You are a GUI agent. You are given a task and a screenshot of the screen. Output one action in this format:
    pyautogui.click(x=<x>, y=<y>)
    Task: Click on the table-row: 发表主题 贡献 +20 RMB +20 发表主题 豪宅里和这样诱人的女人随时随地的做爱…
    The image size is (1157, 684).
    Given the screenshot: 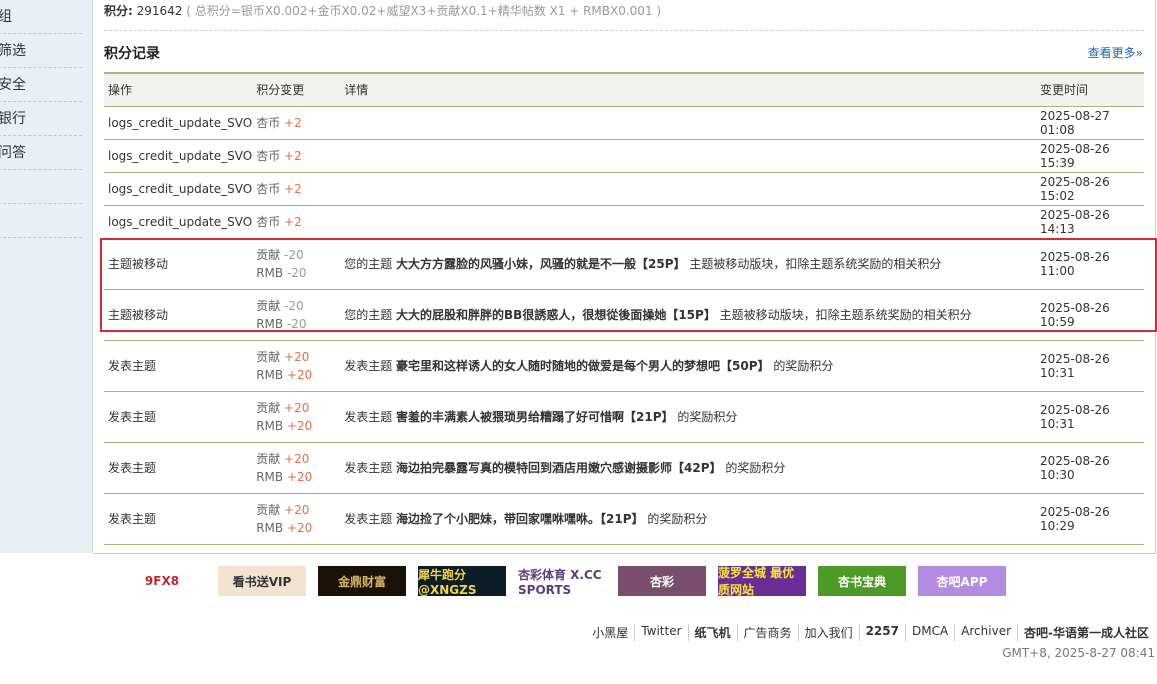 What is the action you would take?
    pyautogui.click(x=624, y=366)
    